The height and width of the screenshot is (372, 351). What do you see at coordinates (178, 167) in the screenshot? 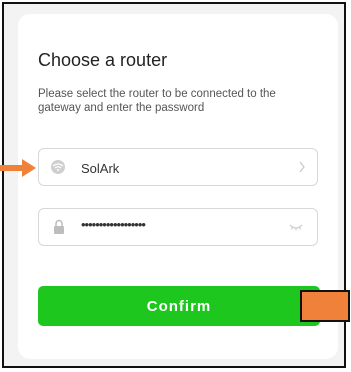
I see `router-select: SolArk` at bounding box center [178, 167].